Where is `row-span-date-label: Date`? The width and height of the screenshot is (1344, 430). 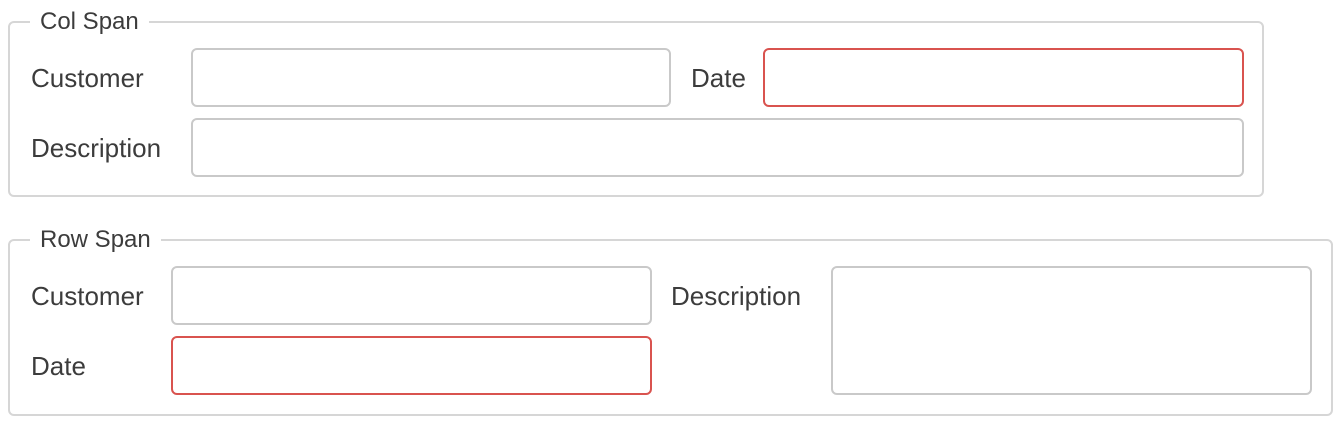 row-span-date-label: Date is located at coordinates (58, 366).